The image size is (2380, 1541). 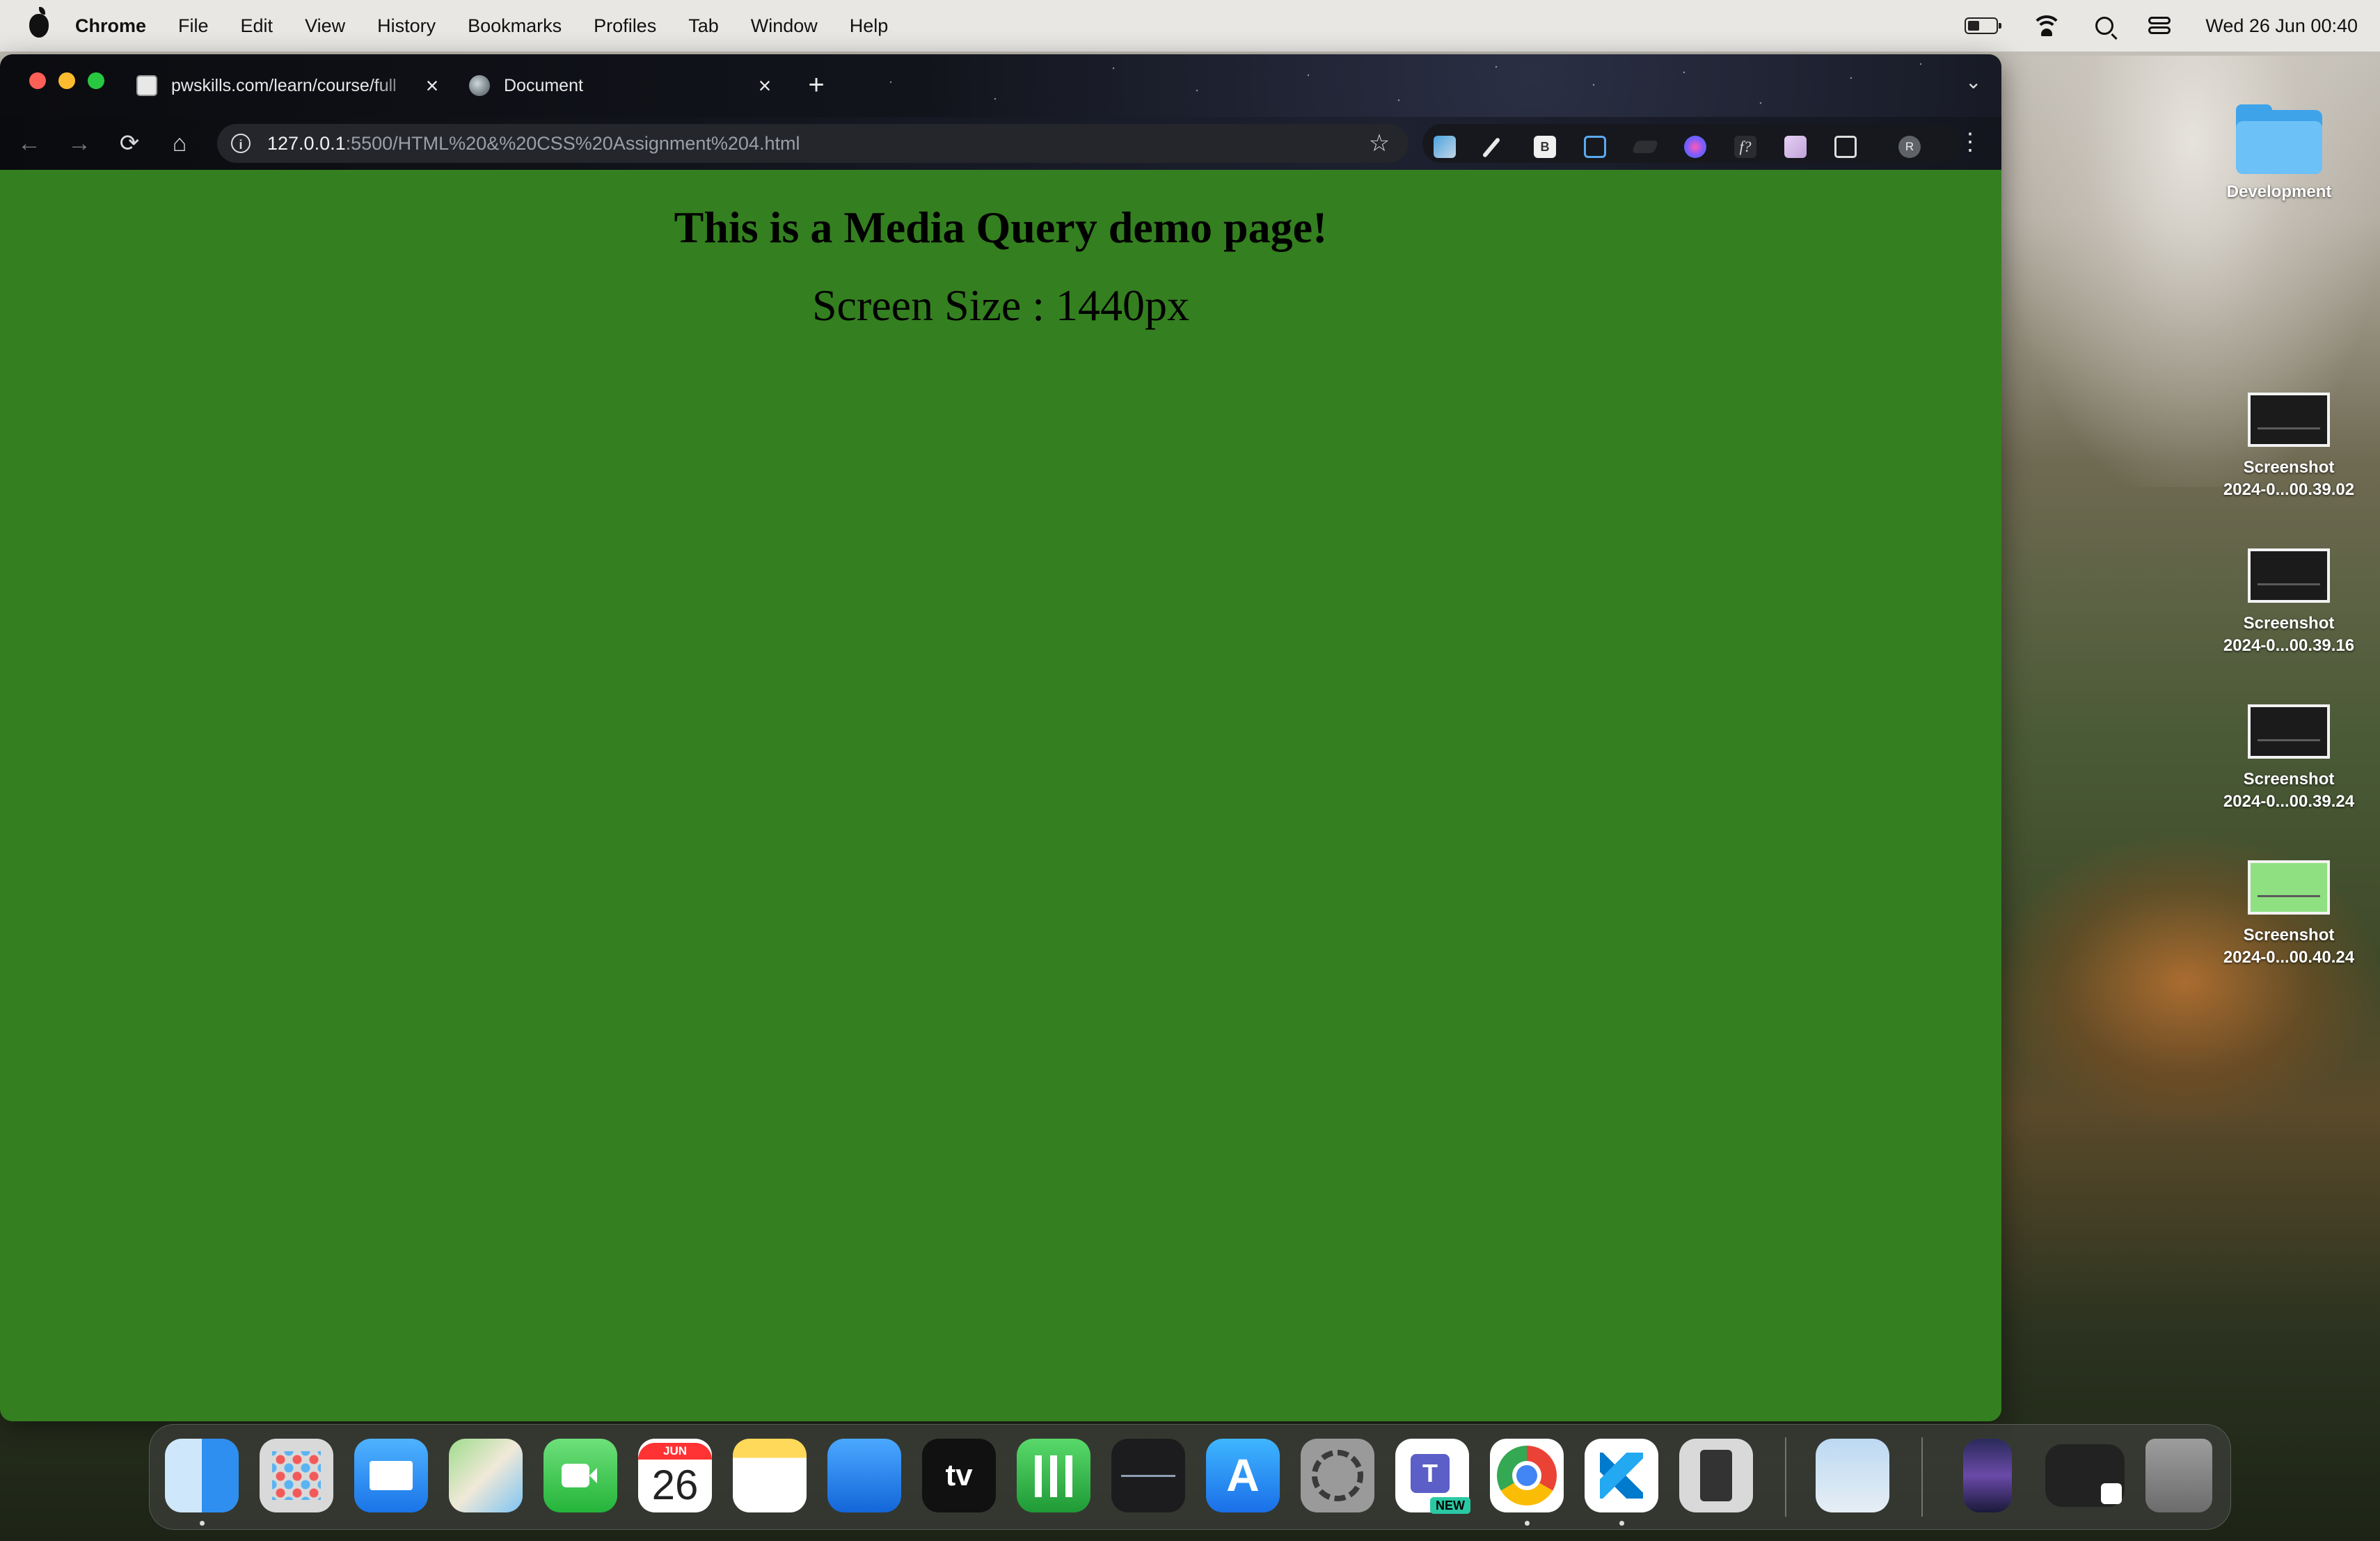 I want to click on minimized-vscode-window-icon, so click(x=2085, y=1475).